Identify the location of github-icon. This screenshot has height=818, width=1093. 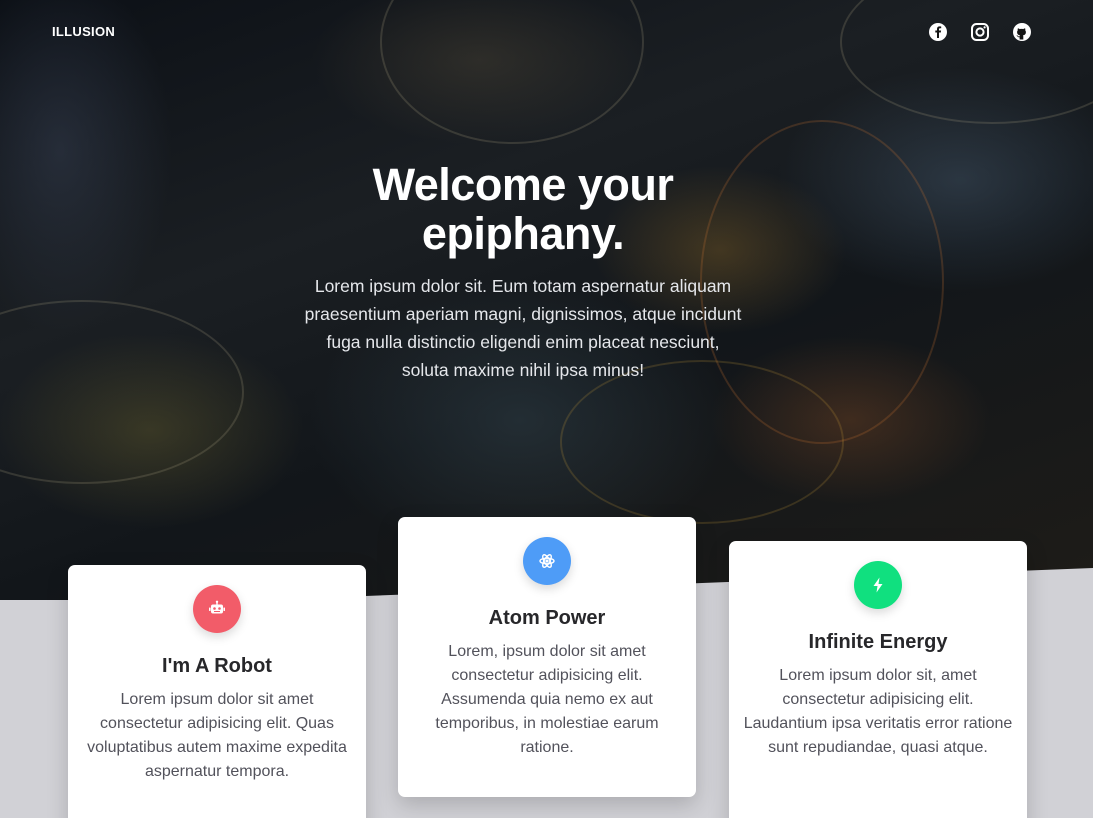
(1022, 32).